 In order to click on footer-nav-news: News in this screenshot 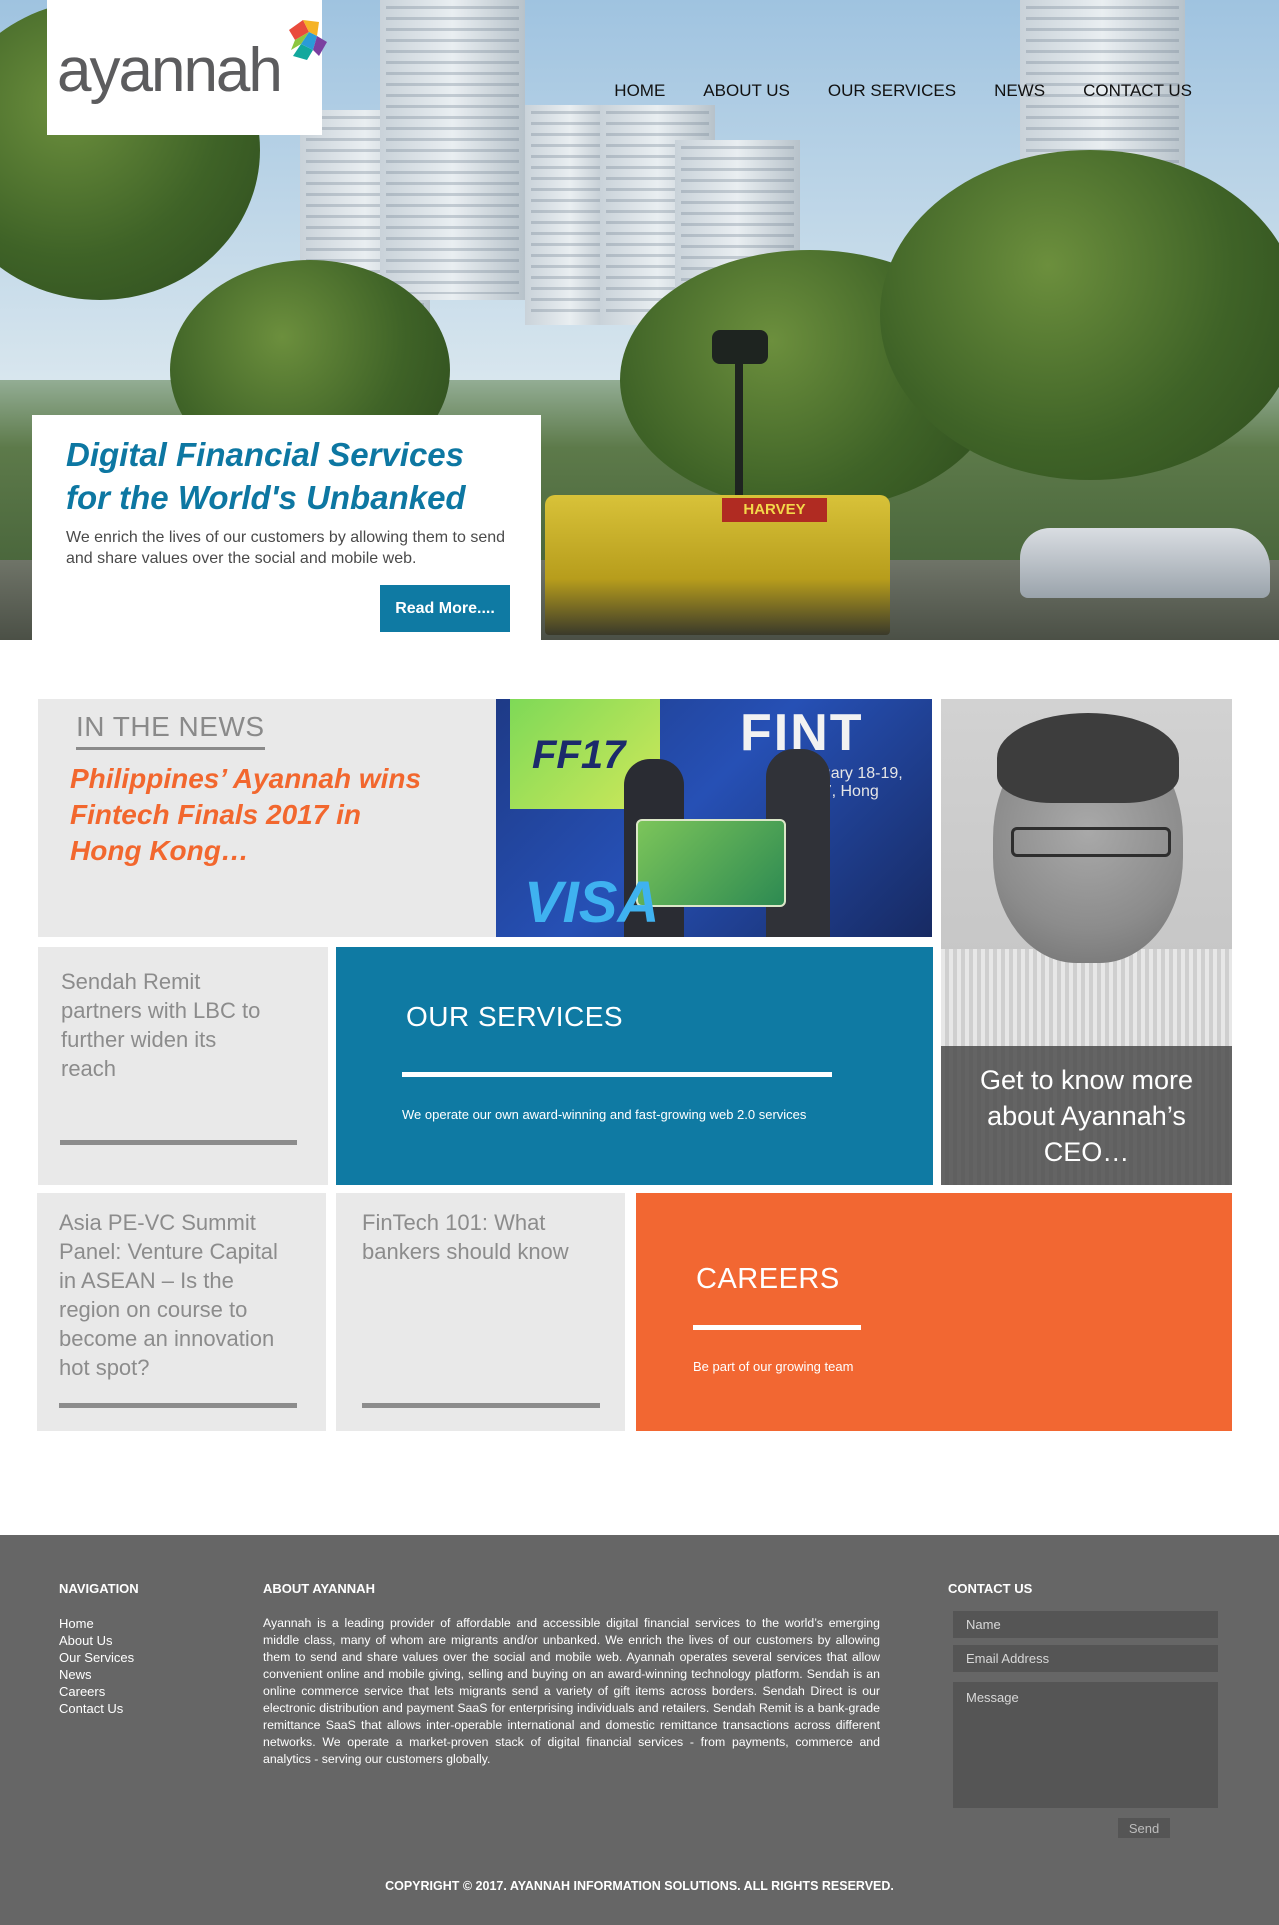, I will do `click(96, 1674)`.